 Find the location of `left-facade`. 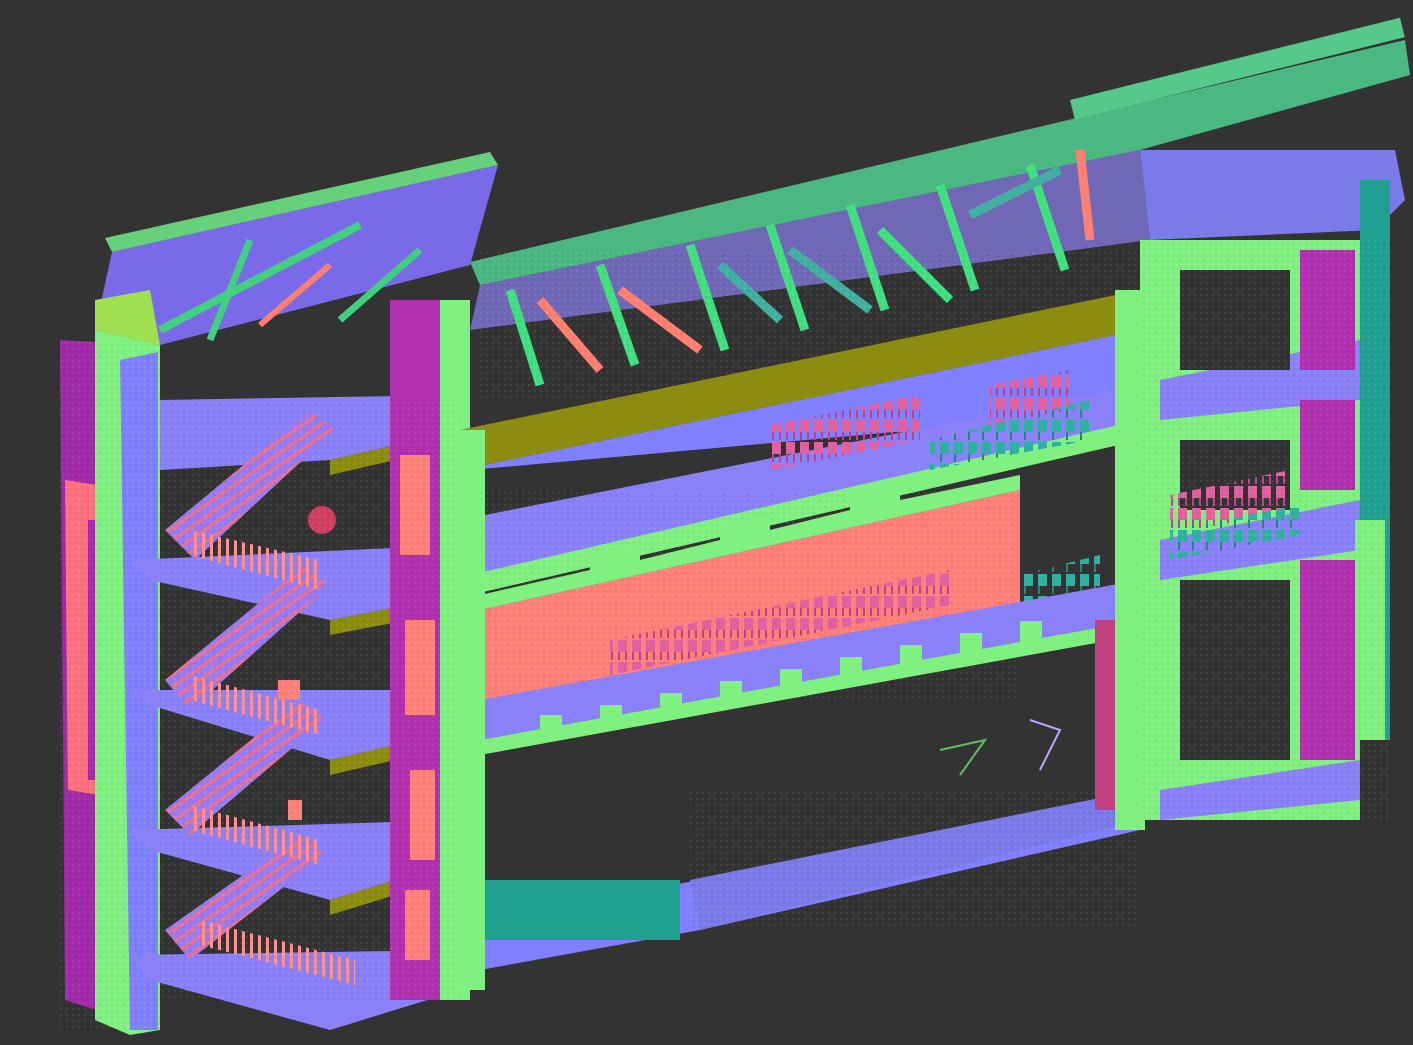

left-facade is located at coordinates (110, 682).